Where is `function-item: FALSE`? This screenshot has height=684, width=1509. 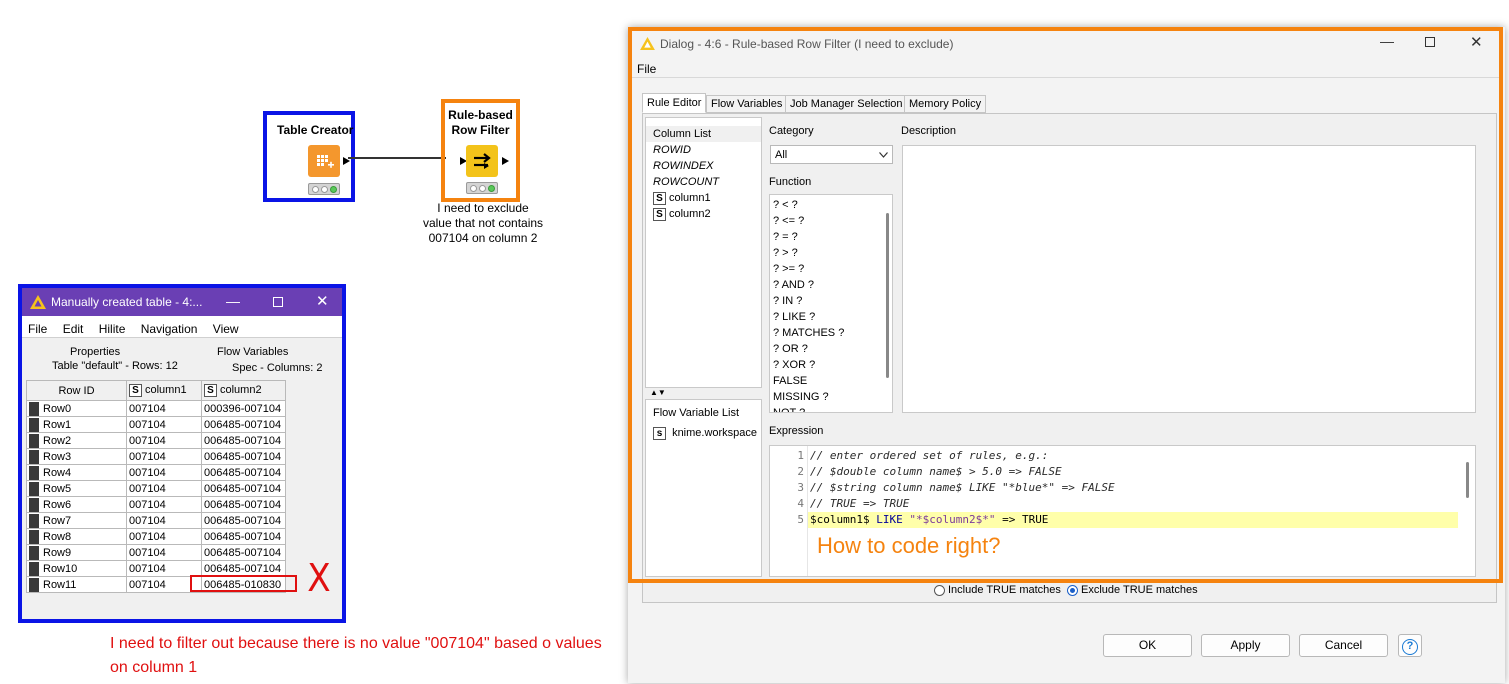
function-item: FALSE is located at coordinates (831, 381).